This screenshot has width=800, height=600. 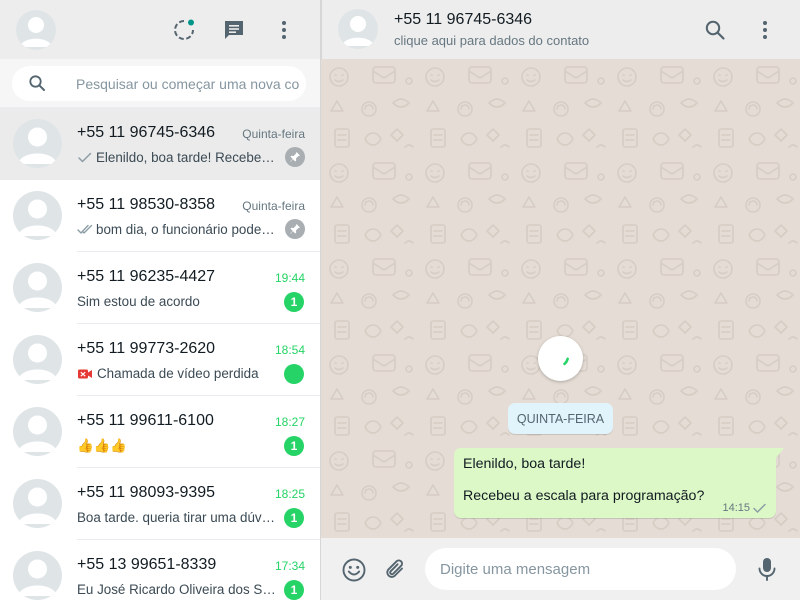 I want to click on chat-timestamp: 19:44, so click(x=289, y=278).